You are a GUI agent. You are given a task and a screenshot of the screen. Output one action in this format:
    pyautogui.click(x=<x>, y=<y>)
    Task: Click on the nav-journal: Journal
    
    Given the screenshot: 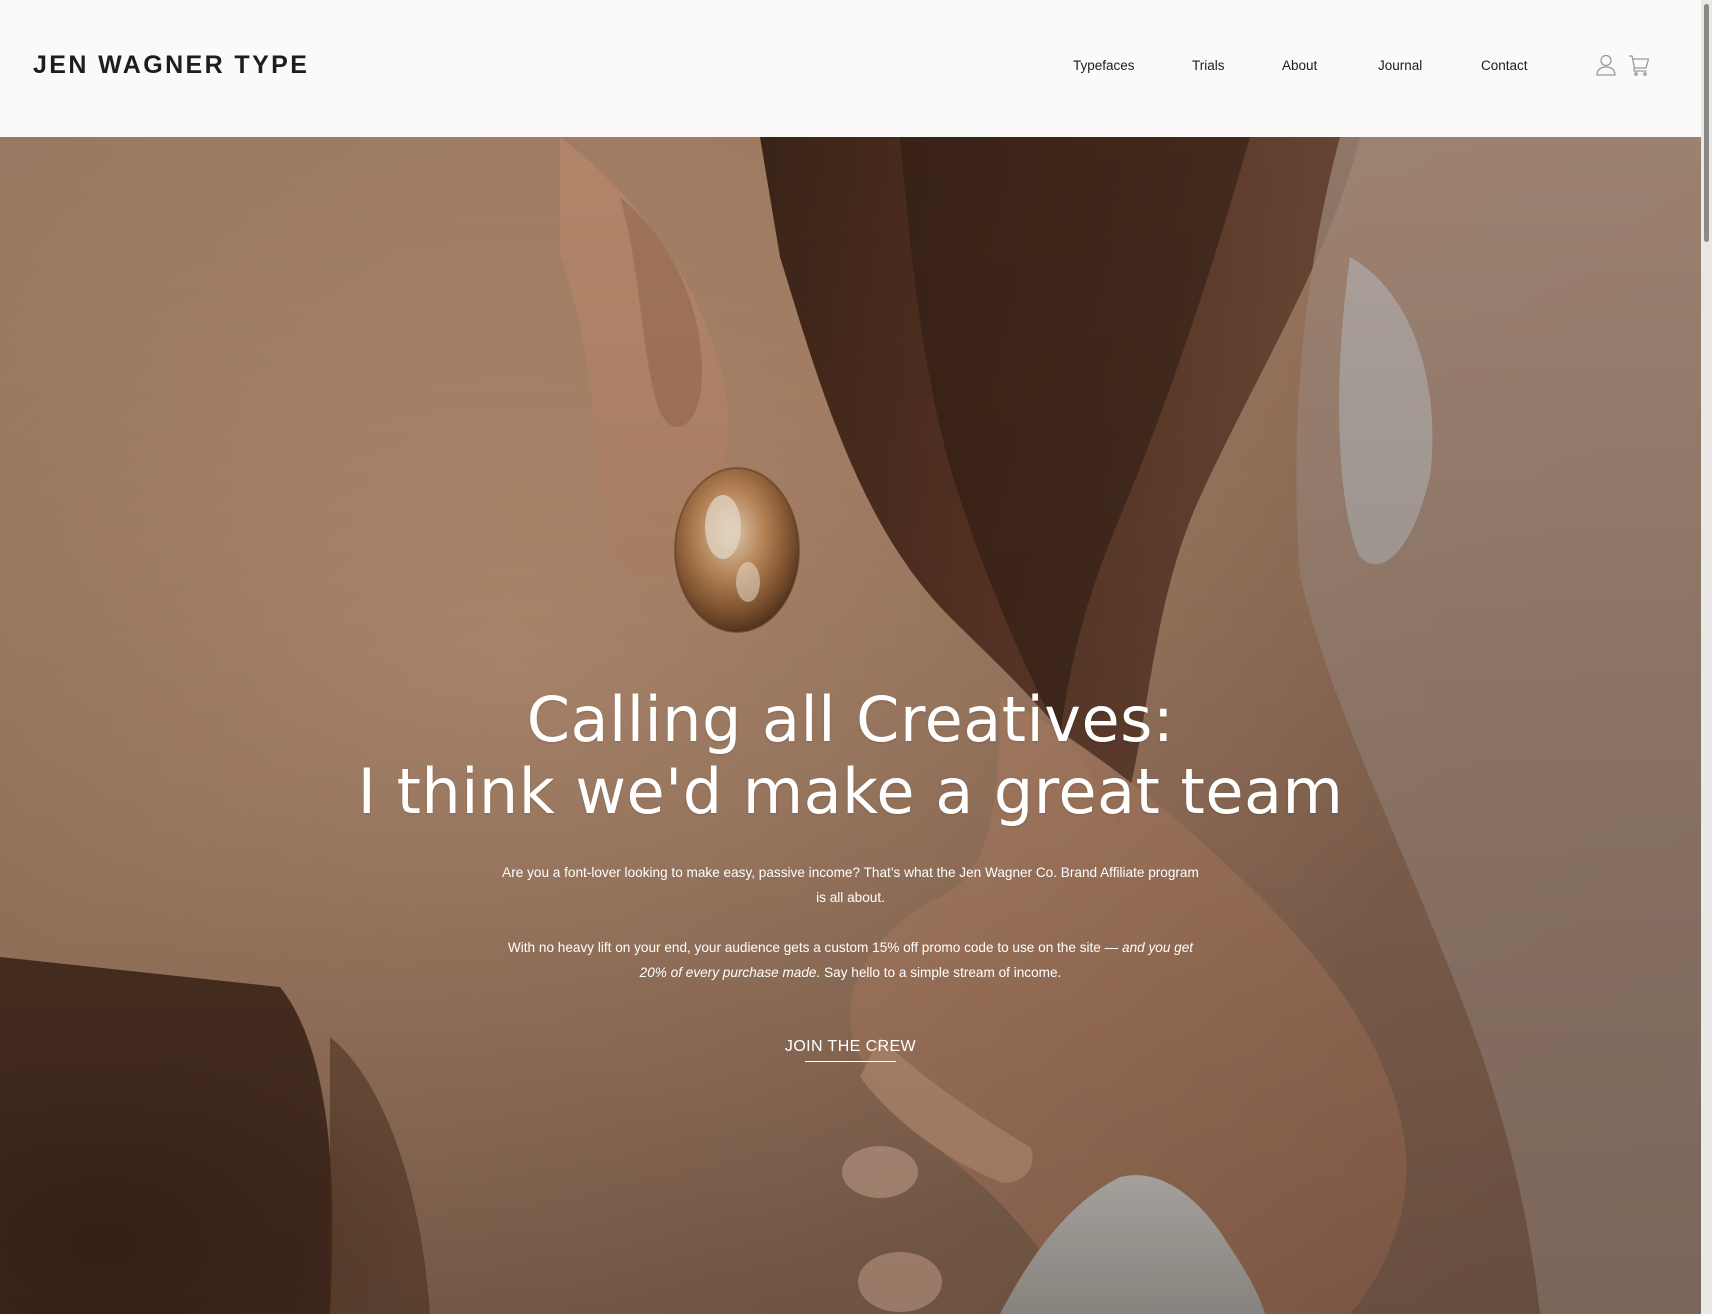 What is the action you would take?
    pyautogui.click(x=1400, y=65)
    